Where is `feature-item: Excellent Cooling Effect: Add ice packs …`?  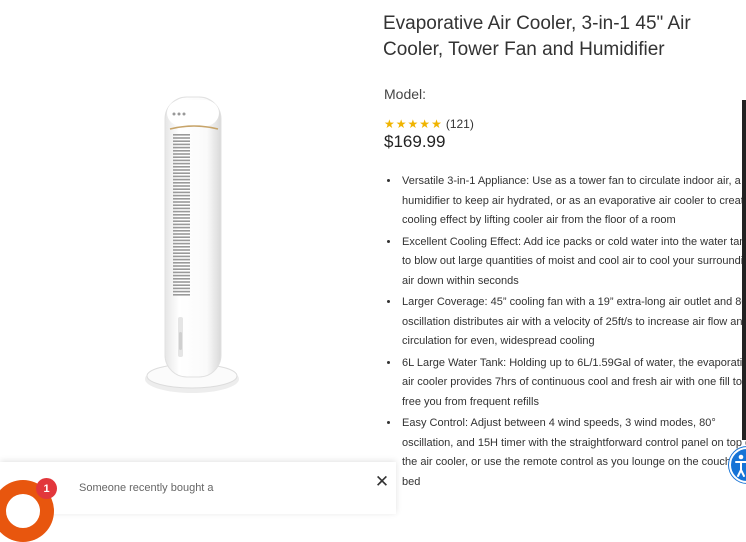
feature-item: Excellent Cooling Effect: Add ice packs … is located at coordinates (573, 262).